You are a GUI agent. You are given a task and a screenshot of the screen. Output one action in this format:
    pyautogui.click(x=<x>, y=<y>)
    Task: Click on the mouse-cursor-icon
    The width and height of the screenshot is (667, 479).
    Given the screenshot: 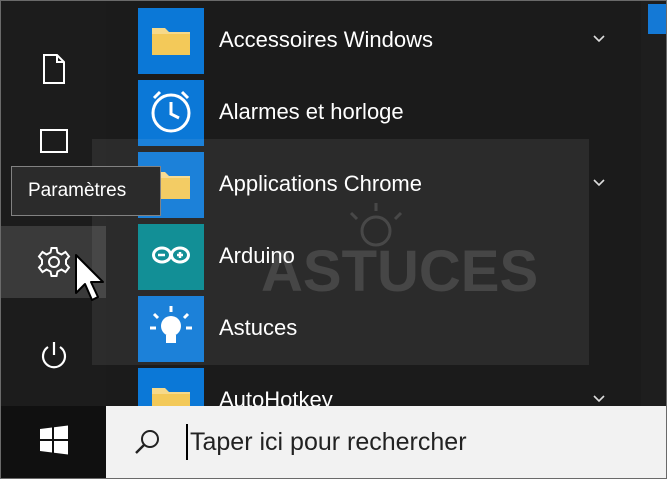 What is the action you would take?
    pyautogui.click(x=89, y=277)
    